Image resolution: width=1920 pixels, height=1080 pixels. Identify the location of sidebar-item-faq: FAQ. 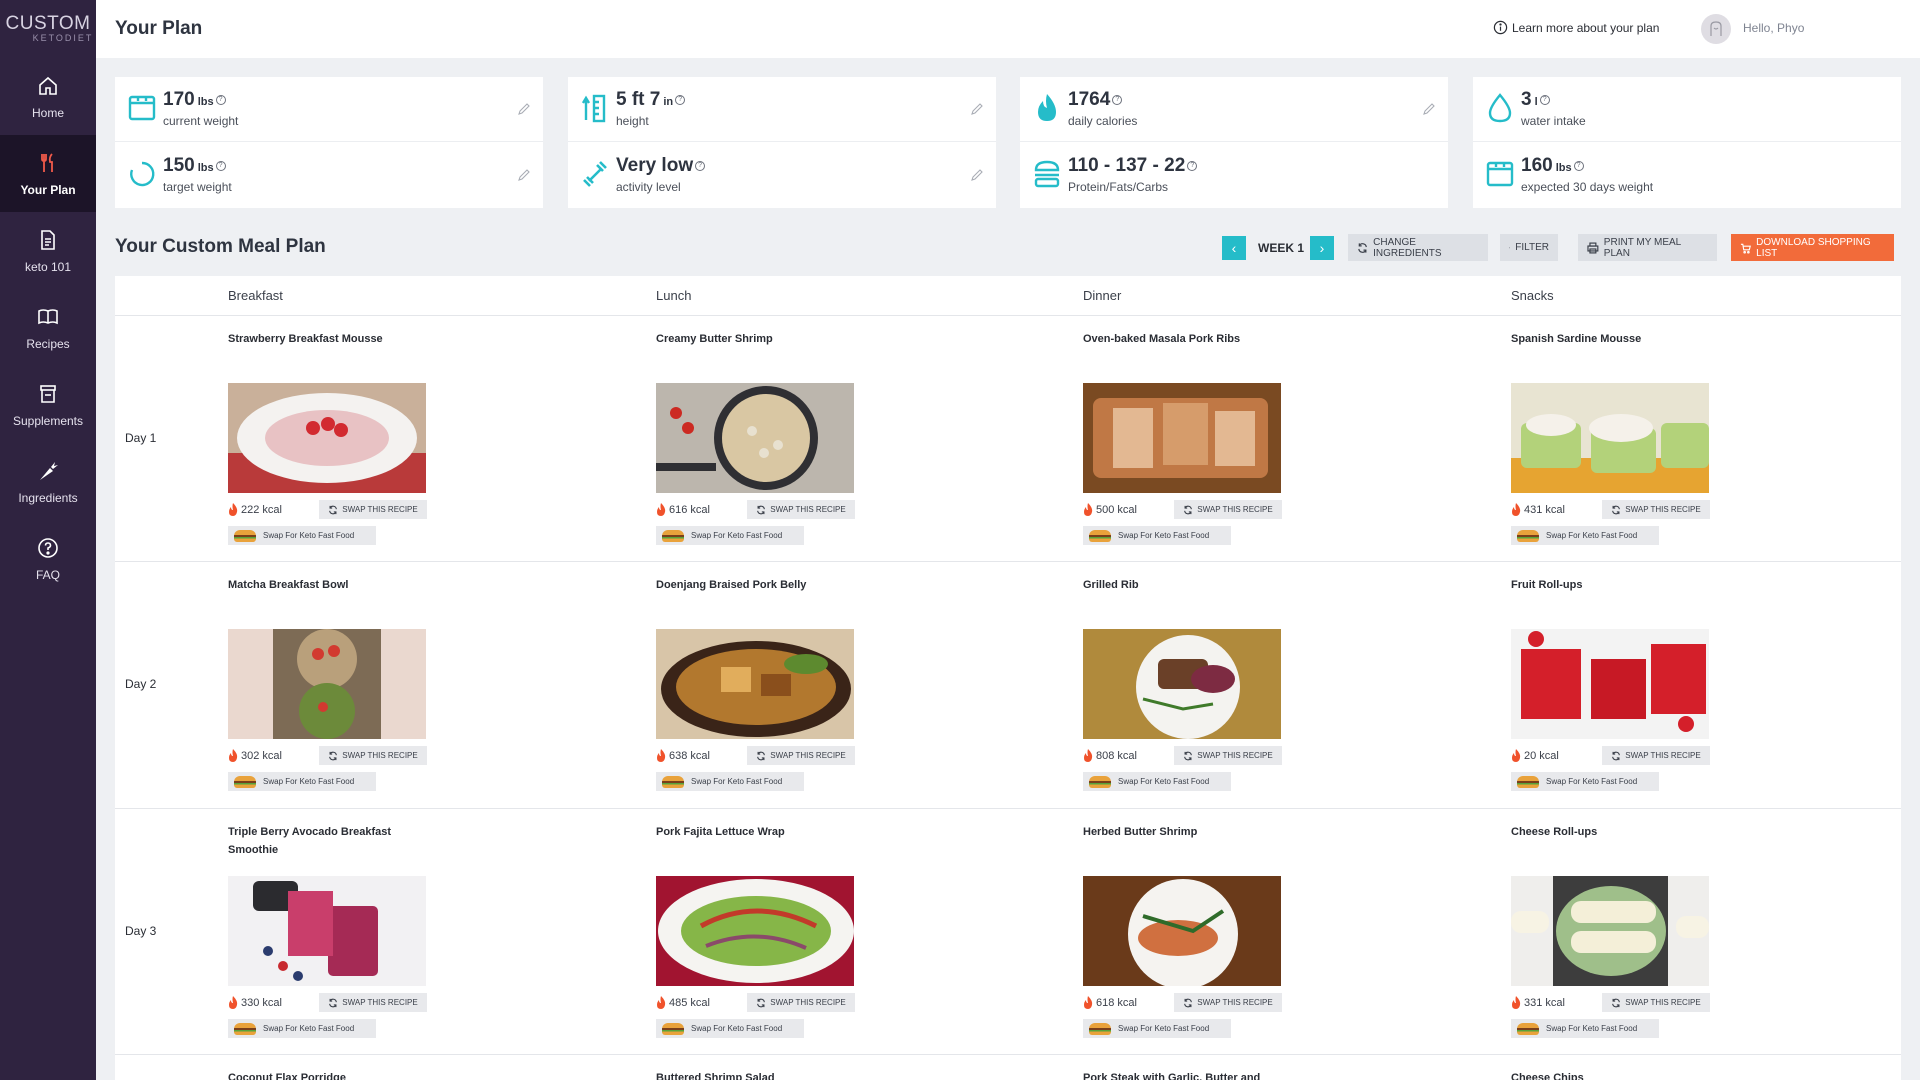
(48, 558).